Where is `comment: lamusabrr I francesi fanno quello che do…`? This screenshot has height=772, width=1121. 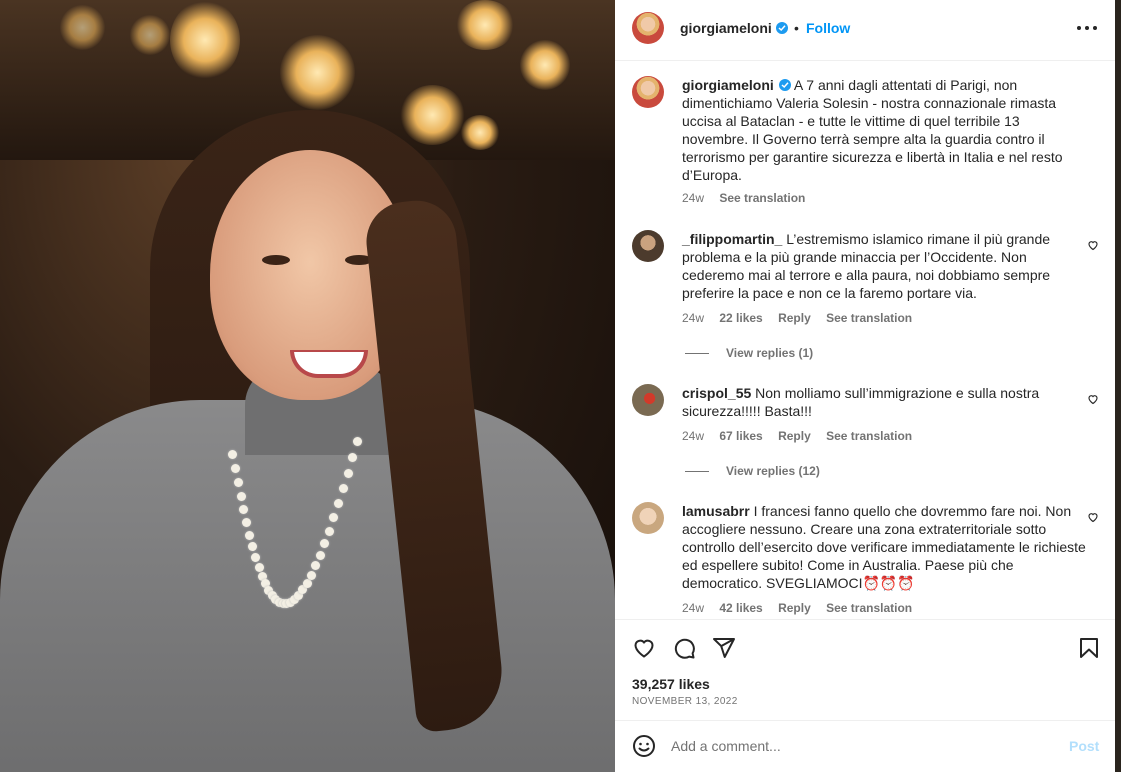
comment: lamusabrr I francesi fanno quello che do… is located at coordinates (884, 547).